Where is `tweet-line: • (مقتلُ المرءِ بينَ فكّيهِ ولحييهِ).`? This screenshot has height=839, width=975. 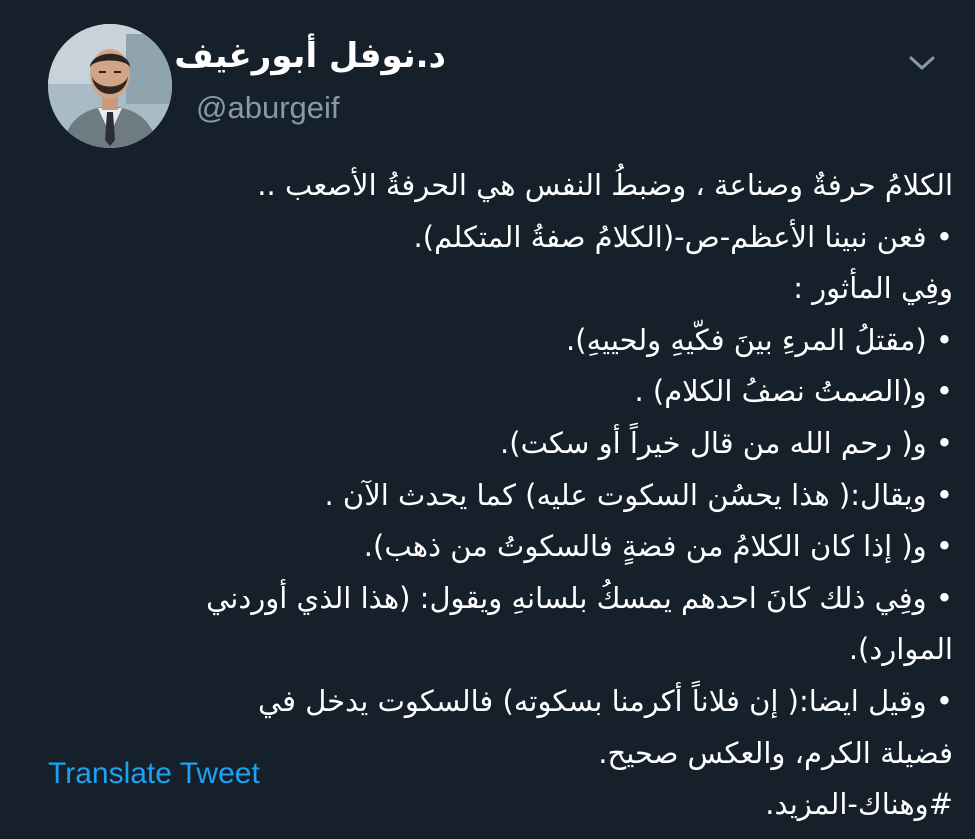 tweet-line: • (مقتلُ المرءِ بينَ فكّيهِ ولحييهِ). is located at coordinates (759, 339).